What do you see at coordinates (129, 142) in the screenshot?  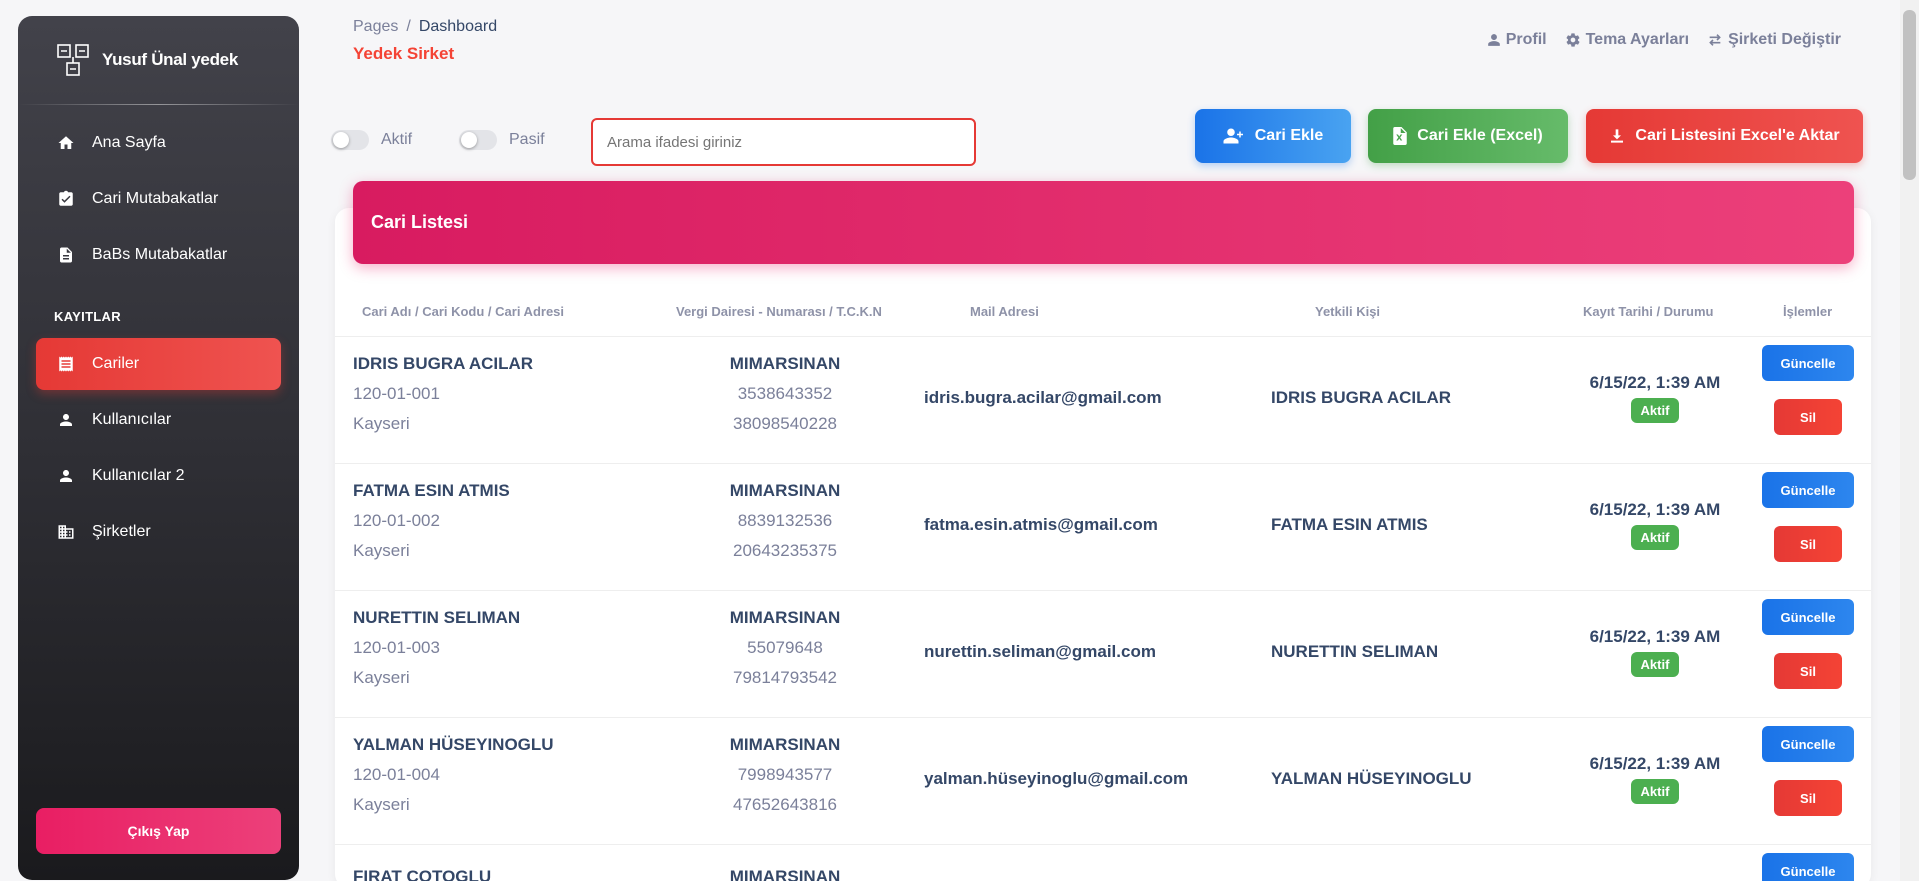 I see `sidebar-item-label: Ana Sayfa` at bounding box center [129, 142].